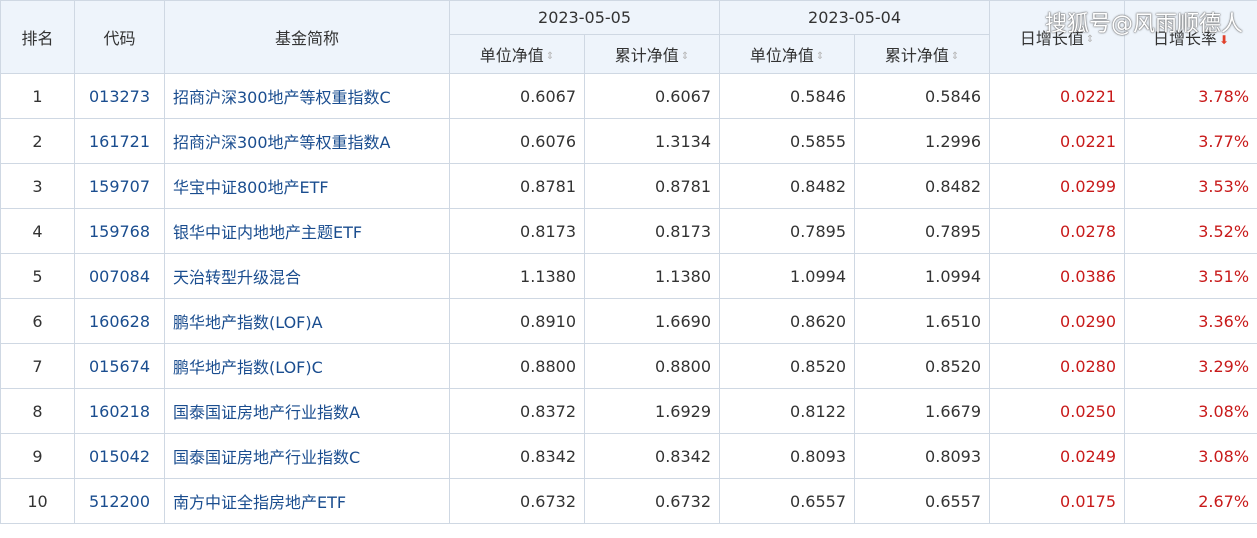 The height and width of the screenshot is (538, 1257). Describe the element at coordinates (1190, 37) in the screenshot. I see `sort-daily-growth-rate: 日增长率 ⬇` at that location.